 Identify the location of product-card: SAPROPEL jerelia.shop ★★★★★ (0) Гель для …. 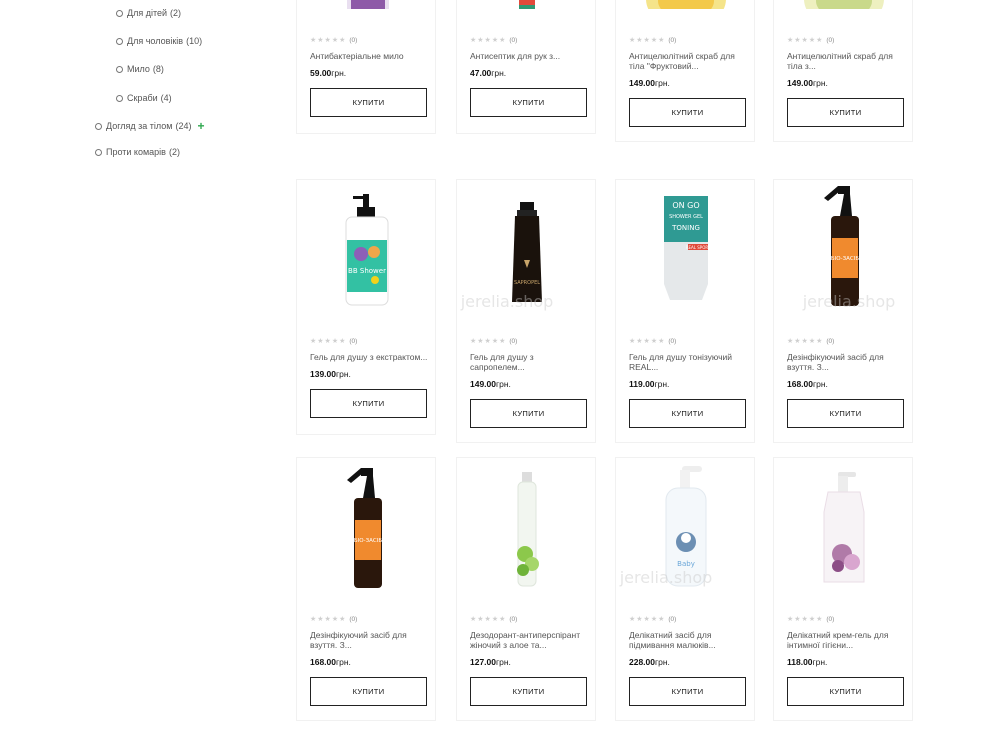
(526, 311).